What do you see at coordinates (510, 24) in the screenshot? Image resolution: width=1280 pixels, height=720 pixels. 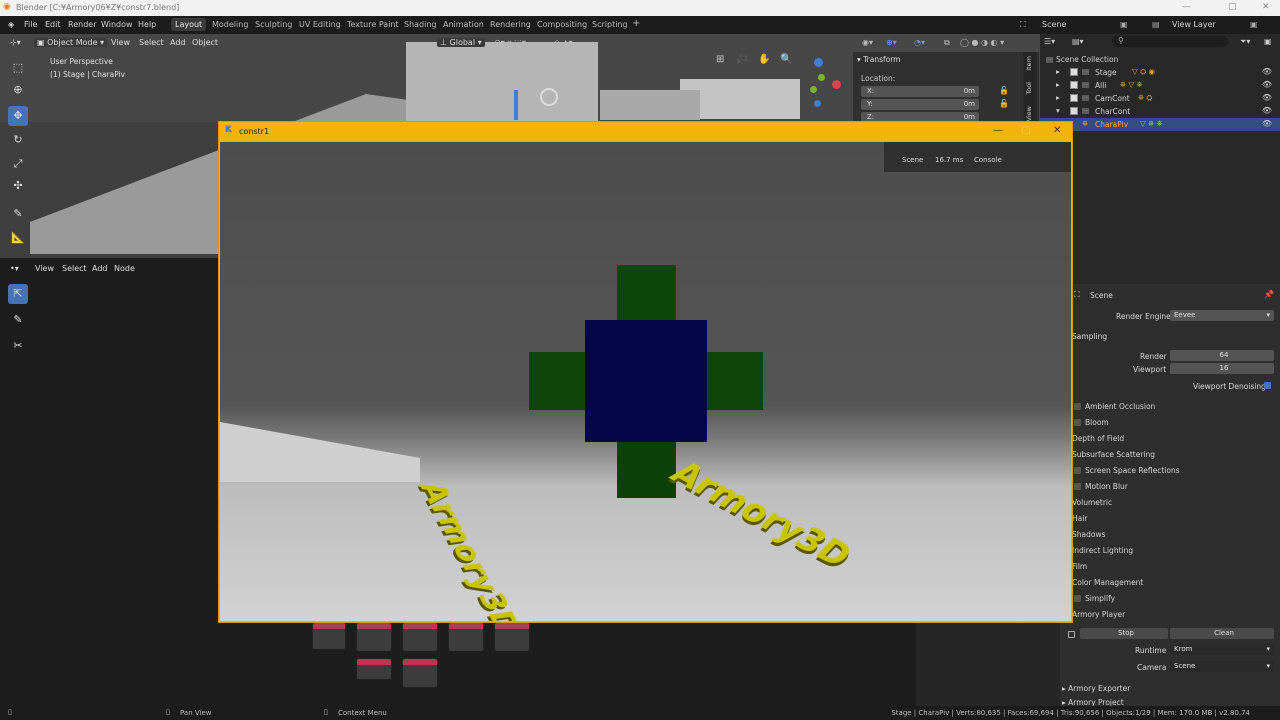 I see `tab-rendering: Rendering` at bounding box center [510, 24].